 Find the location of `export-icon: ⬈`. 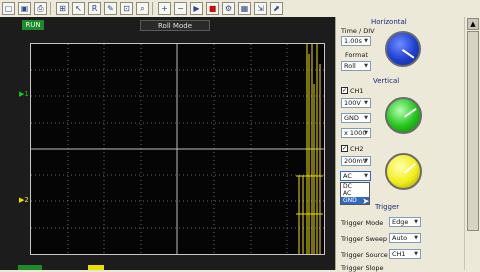

export-icon: ⬈ is located at coordinates (276, 8).